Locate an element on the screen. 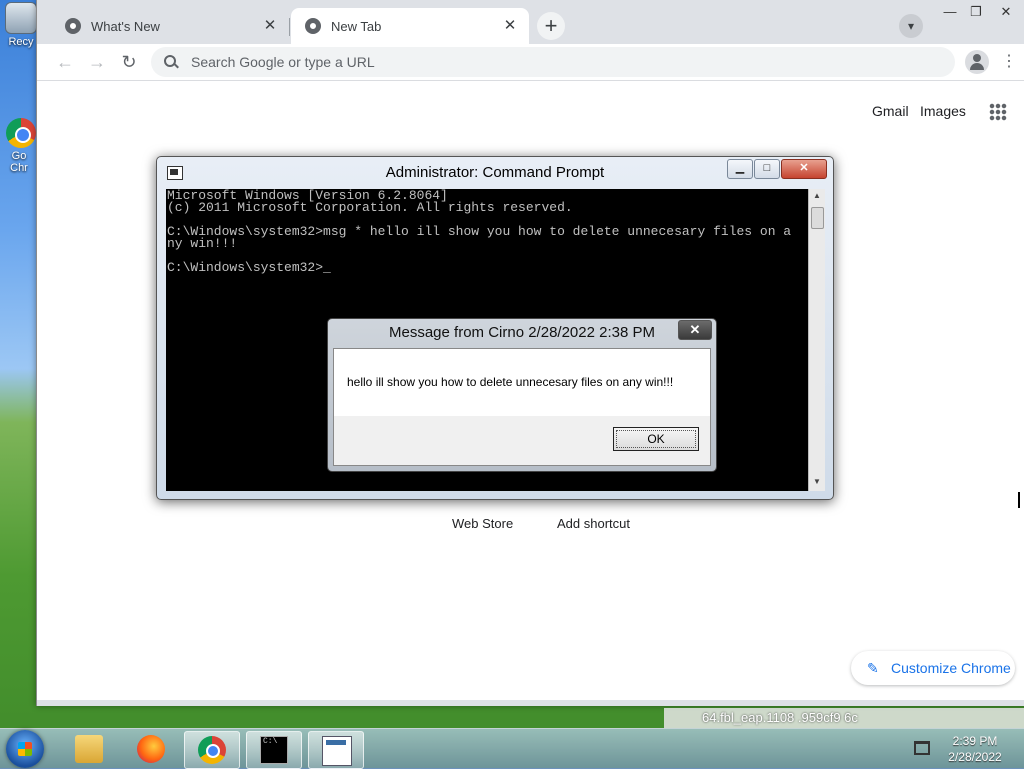  network-icon is located at coordinates (922, 748).